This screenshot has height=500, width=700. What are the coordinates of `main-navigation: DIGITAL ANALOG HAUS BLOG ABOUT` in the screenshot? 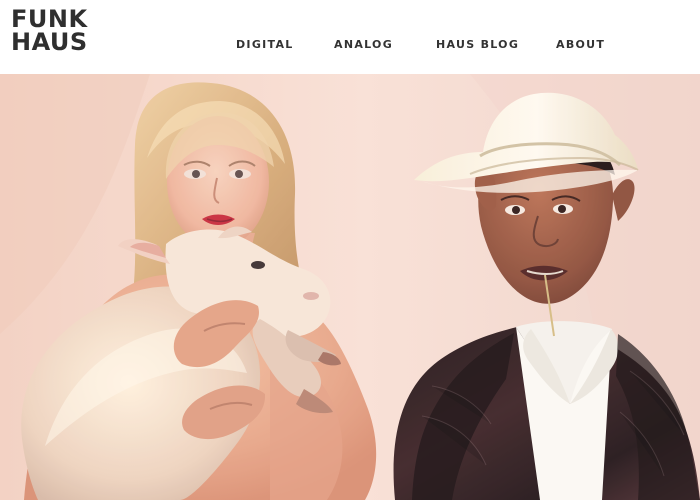 It's located at (350, 46).